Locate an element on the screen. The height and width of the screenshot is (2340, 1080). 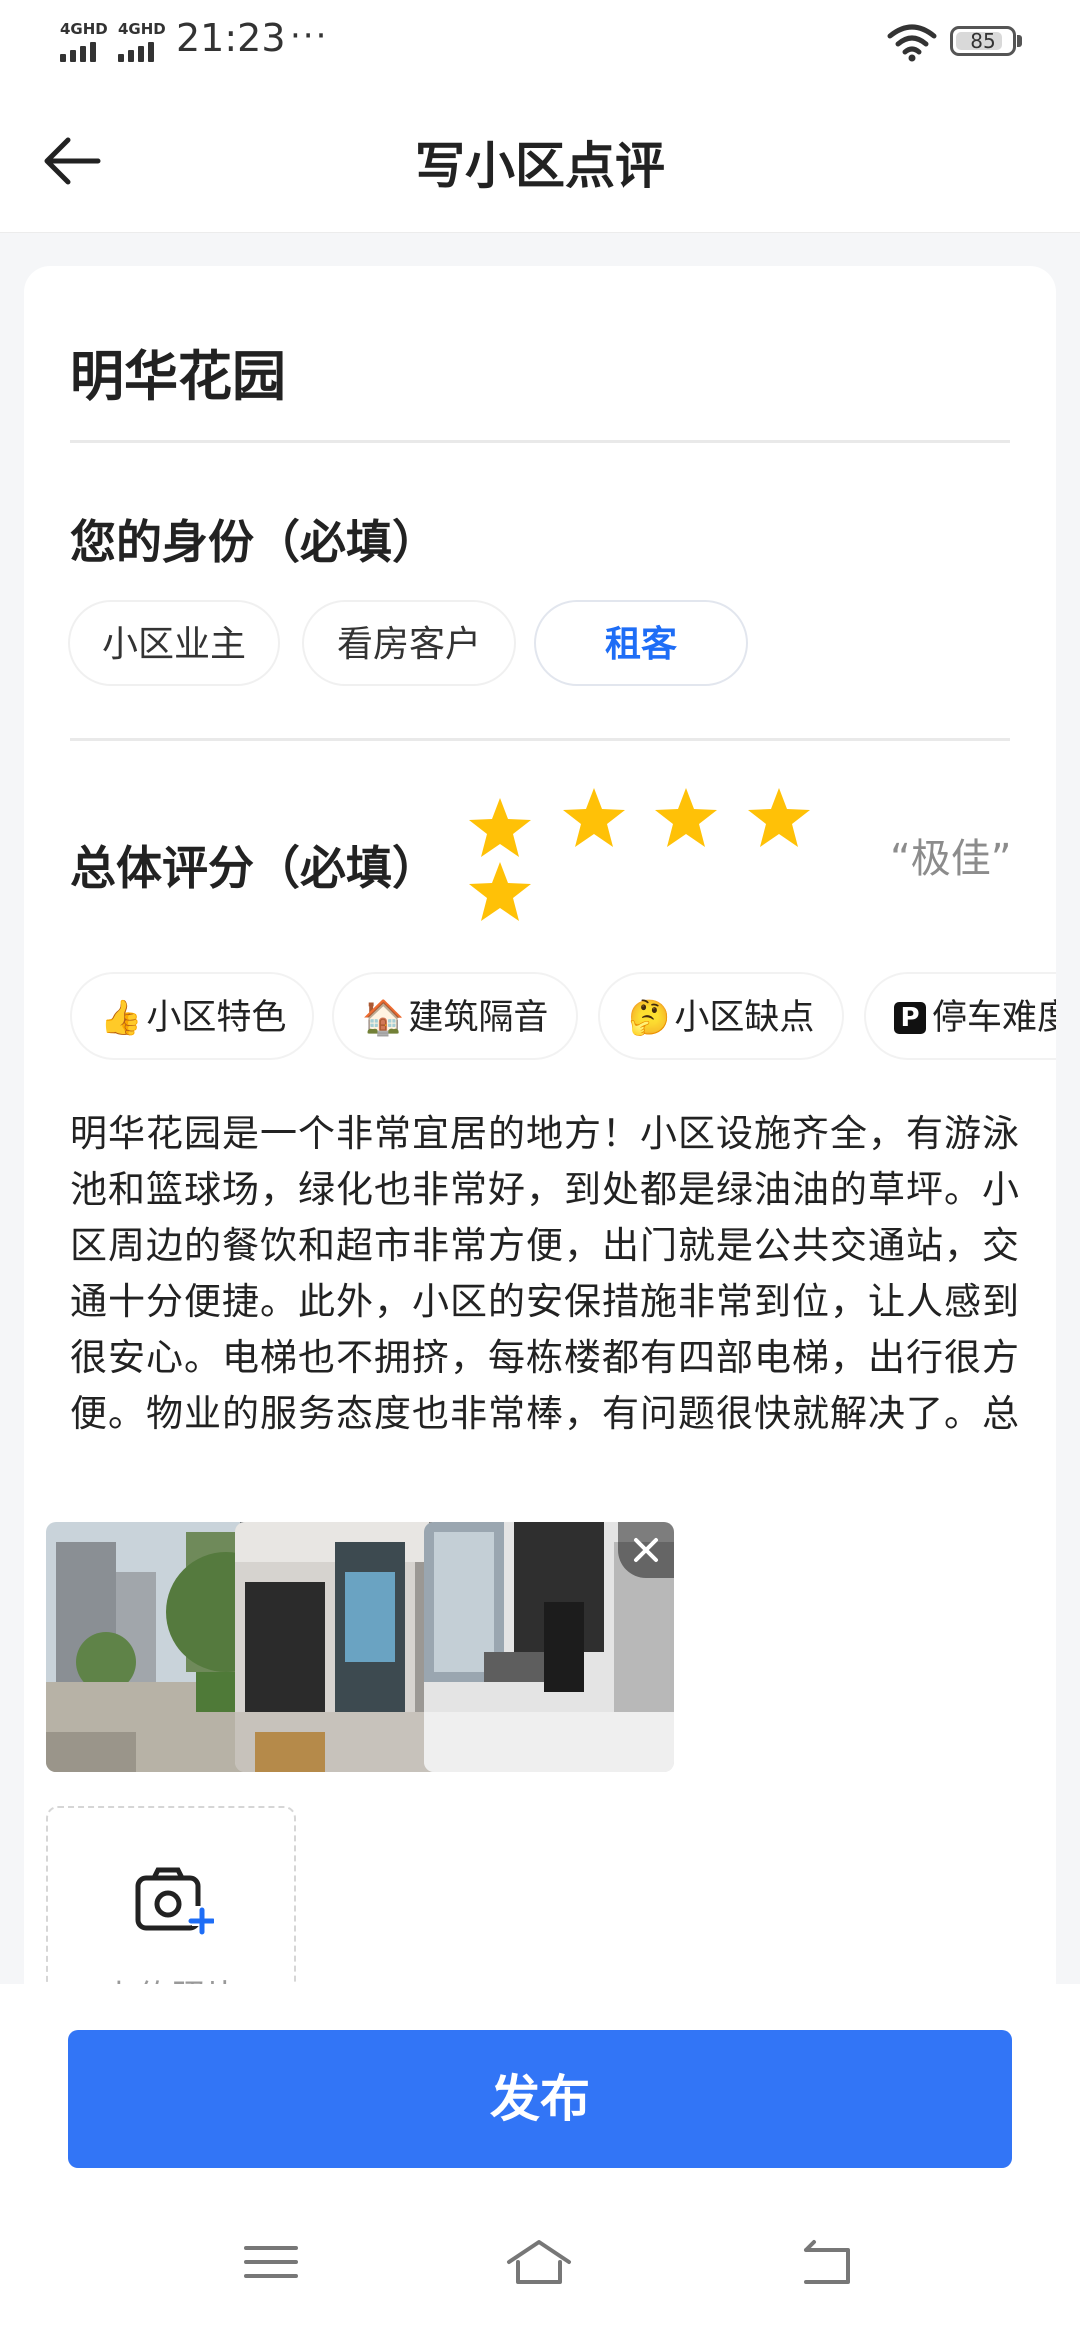
parking-icon: P is located at coordinates (910, 1018).